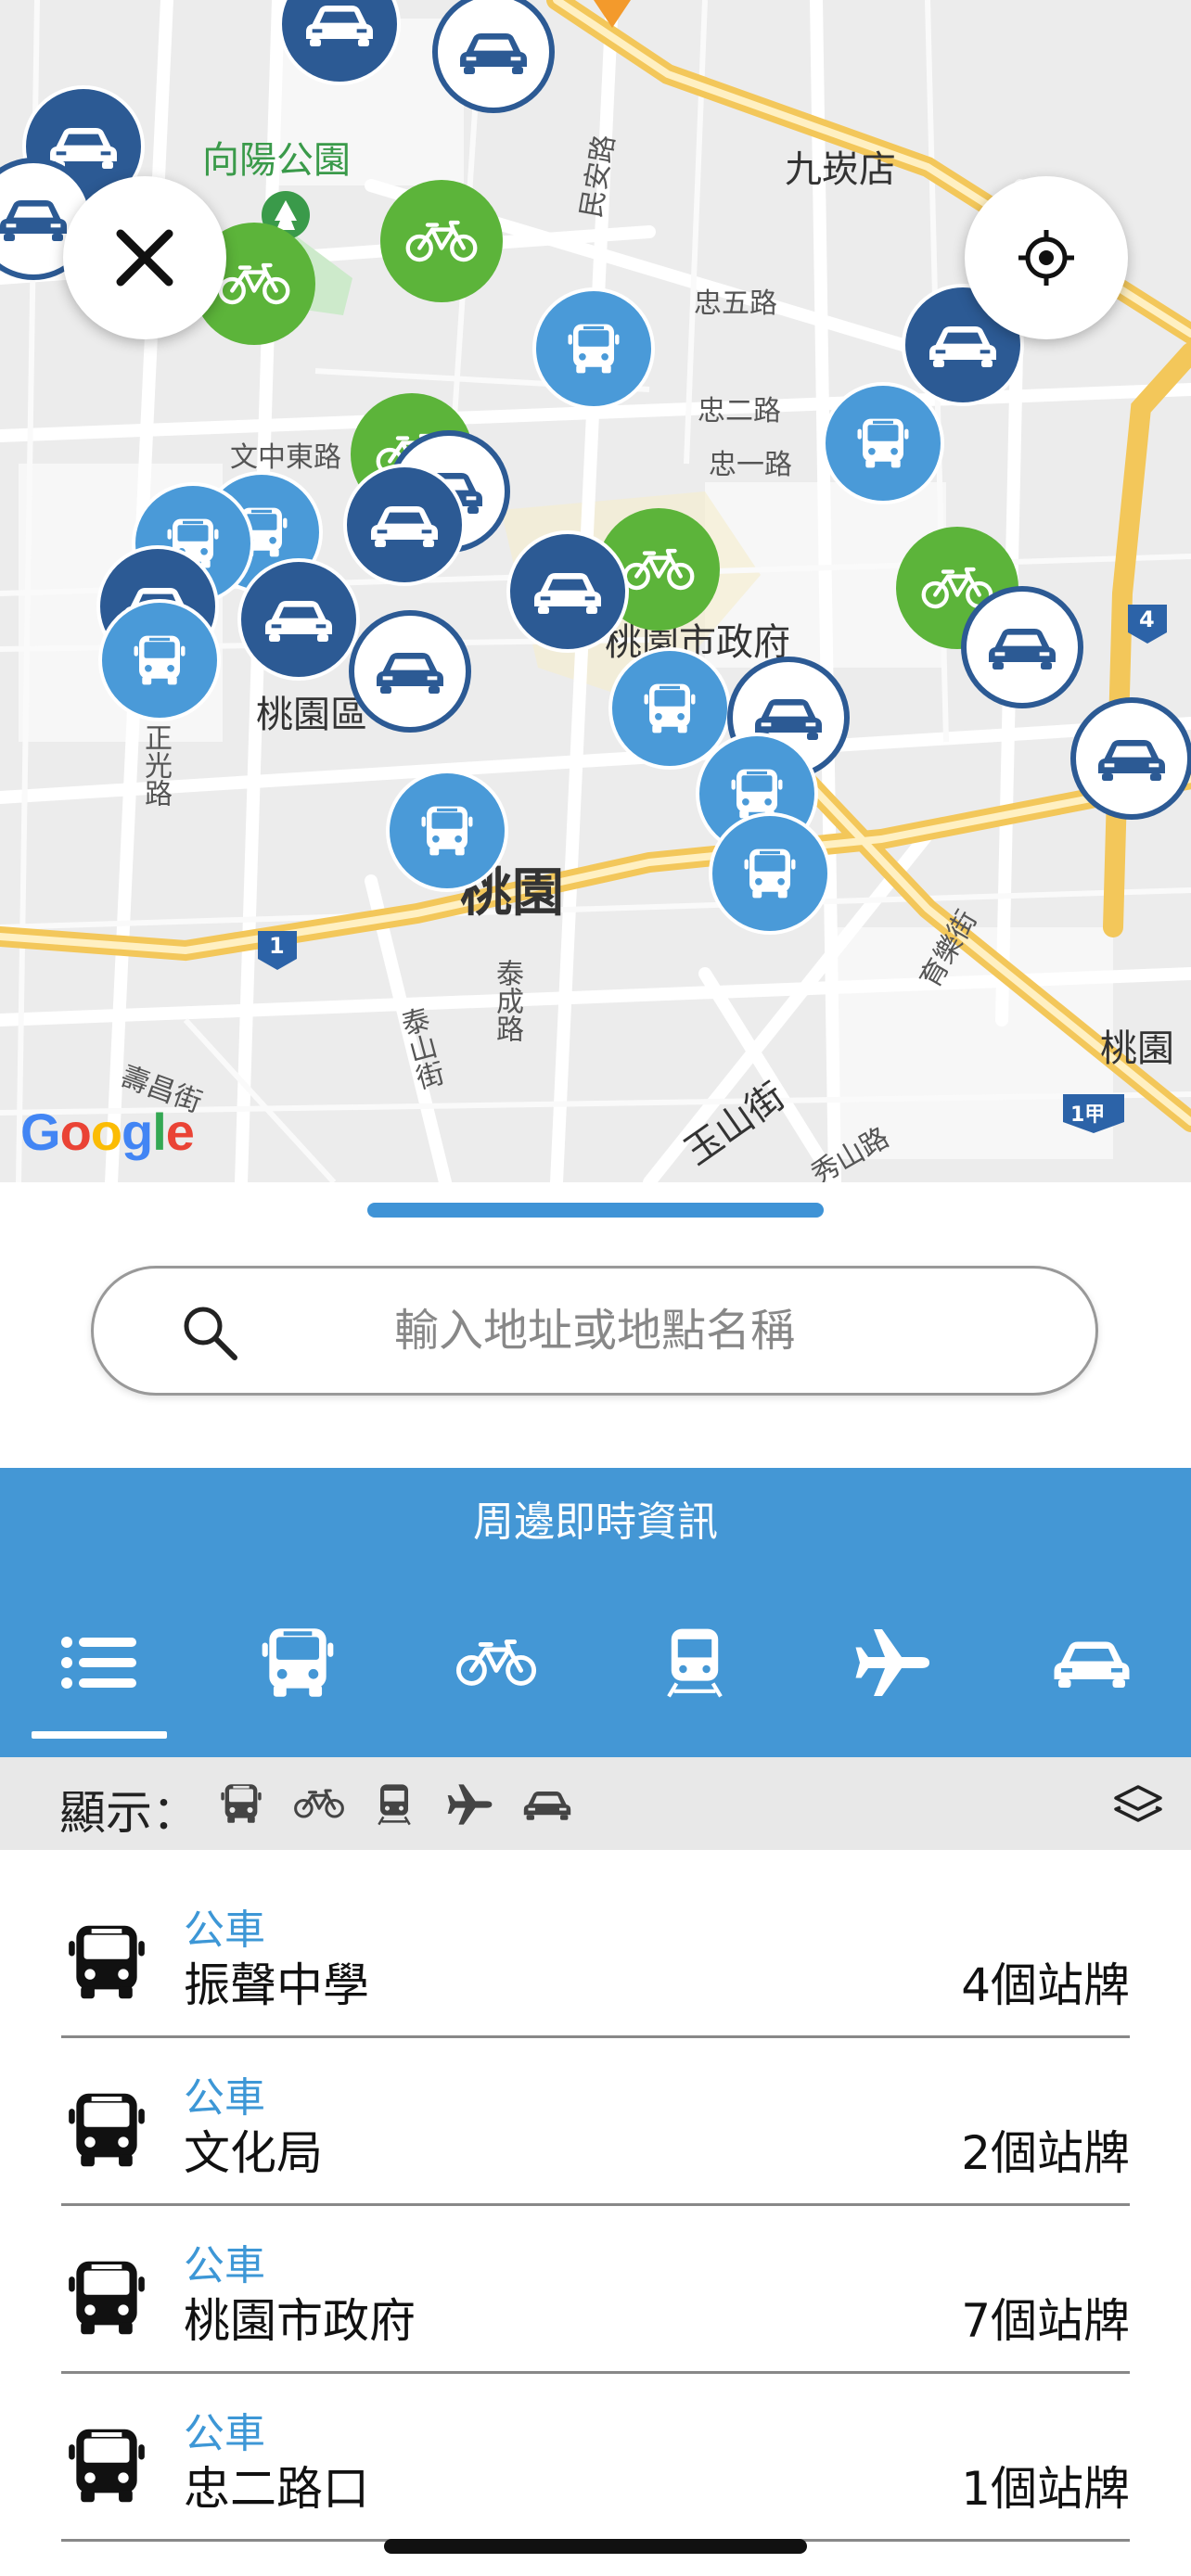 This screenshot has width=1191, height=2576. I want to click on tab-train, so click(695, 1662).